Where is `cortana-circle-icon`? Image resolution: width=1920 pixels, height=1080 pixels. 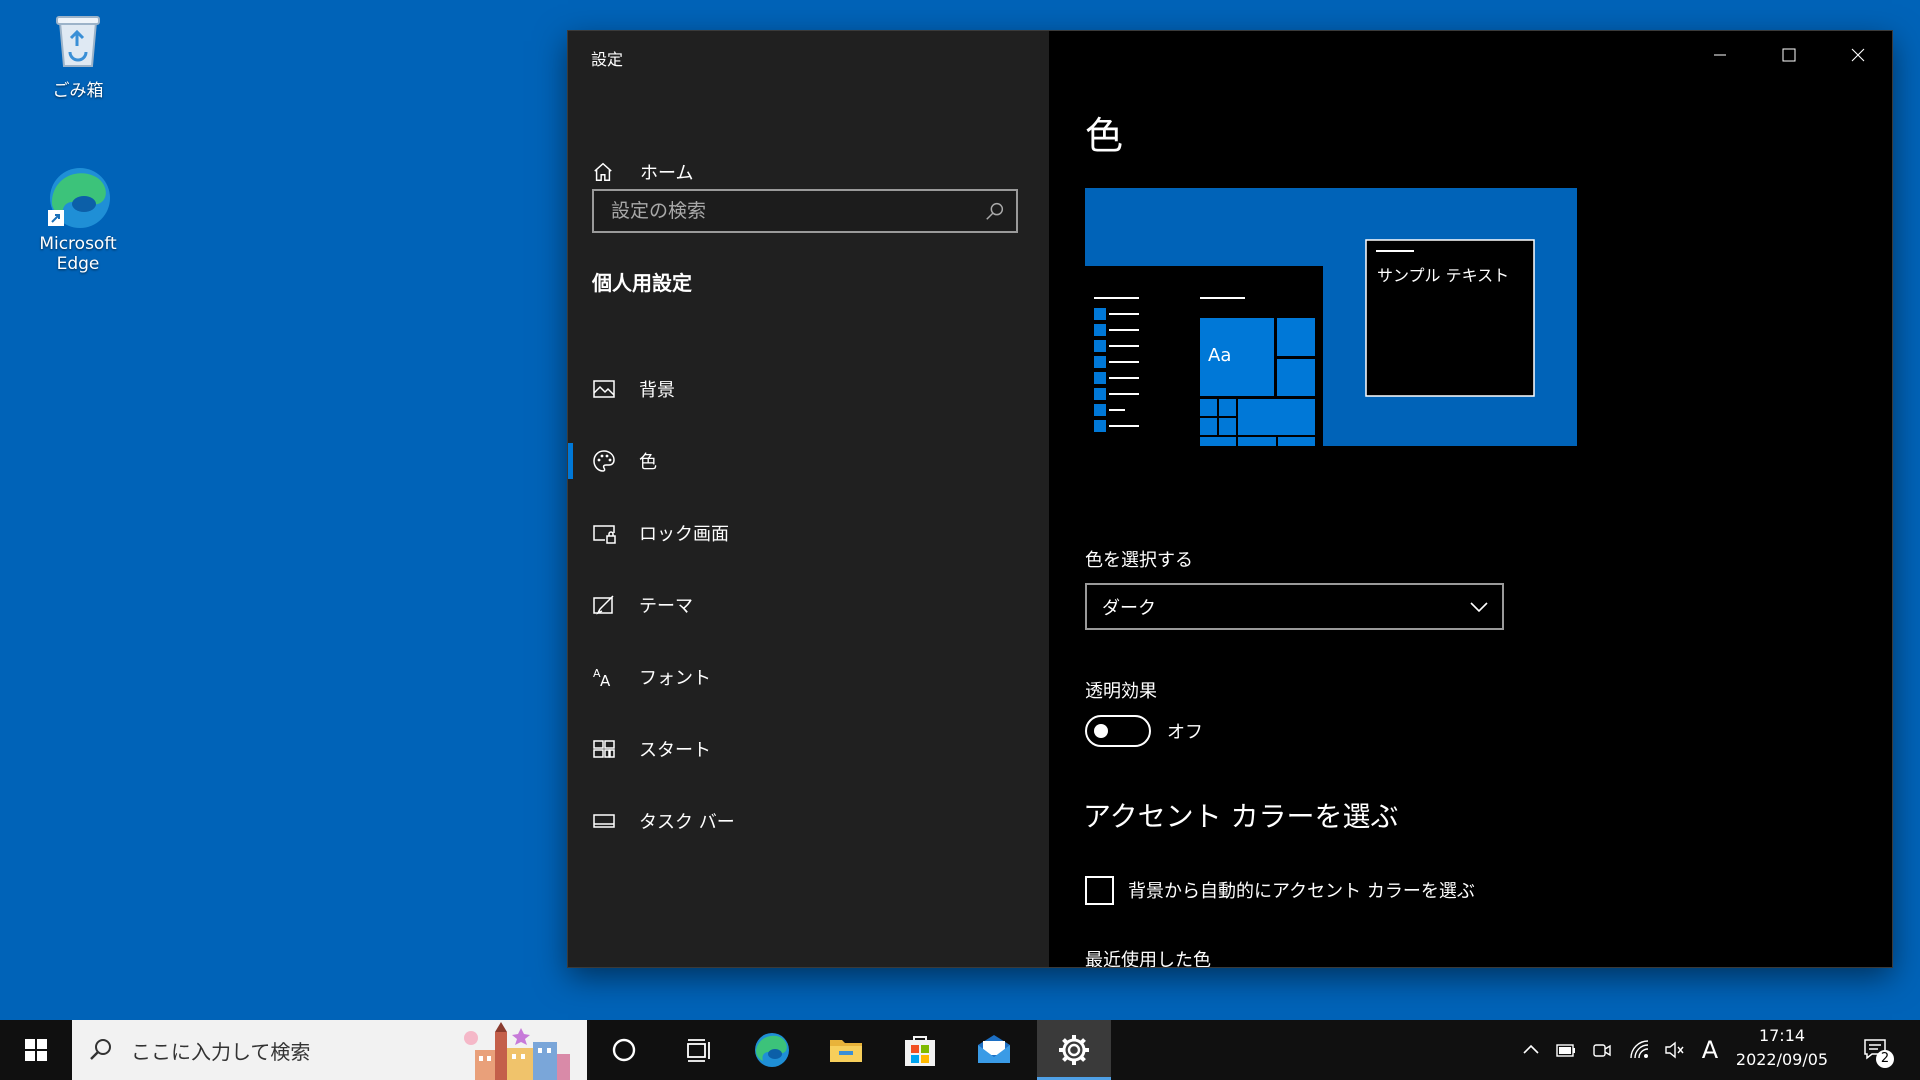 cortana-circle-icon is located at coordinates (624, 1050).